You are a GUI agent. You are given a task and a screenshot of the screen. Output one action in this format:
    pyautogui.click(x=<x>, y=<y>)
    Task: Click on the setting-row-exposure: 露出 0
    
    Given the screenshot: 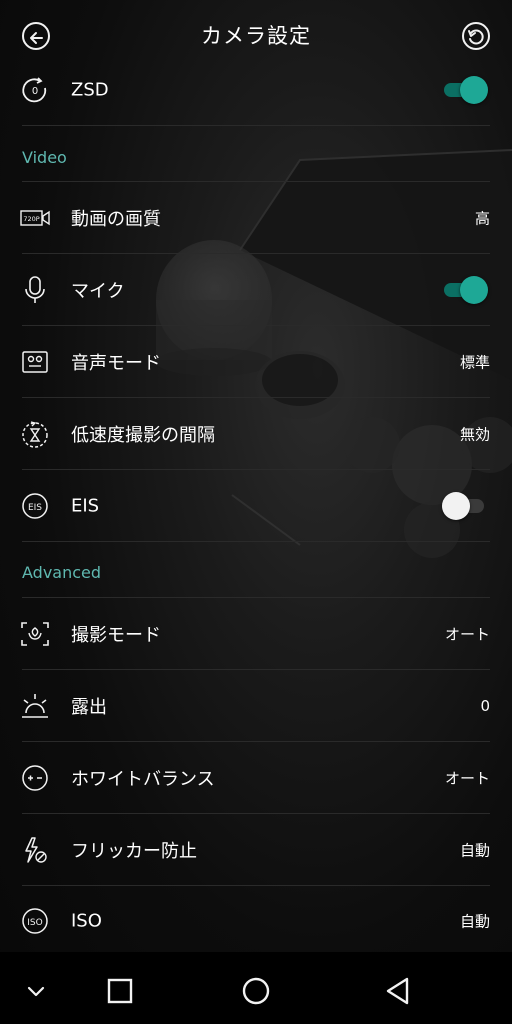 What is the action you would take?
    pyautogui.click(x=256, y=706)
    